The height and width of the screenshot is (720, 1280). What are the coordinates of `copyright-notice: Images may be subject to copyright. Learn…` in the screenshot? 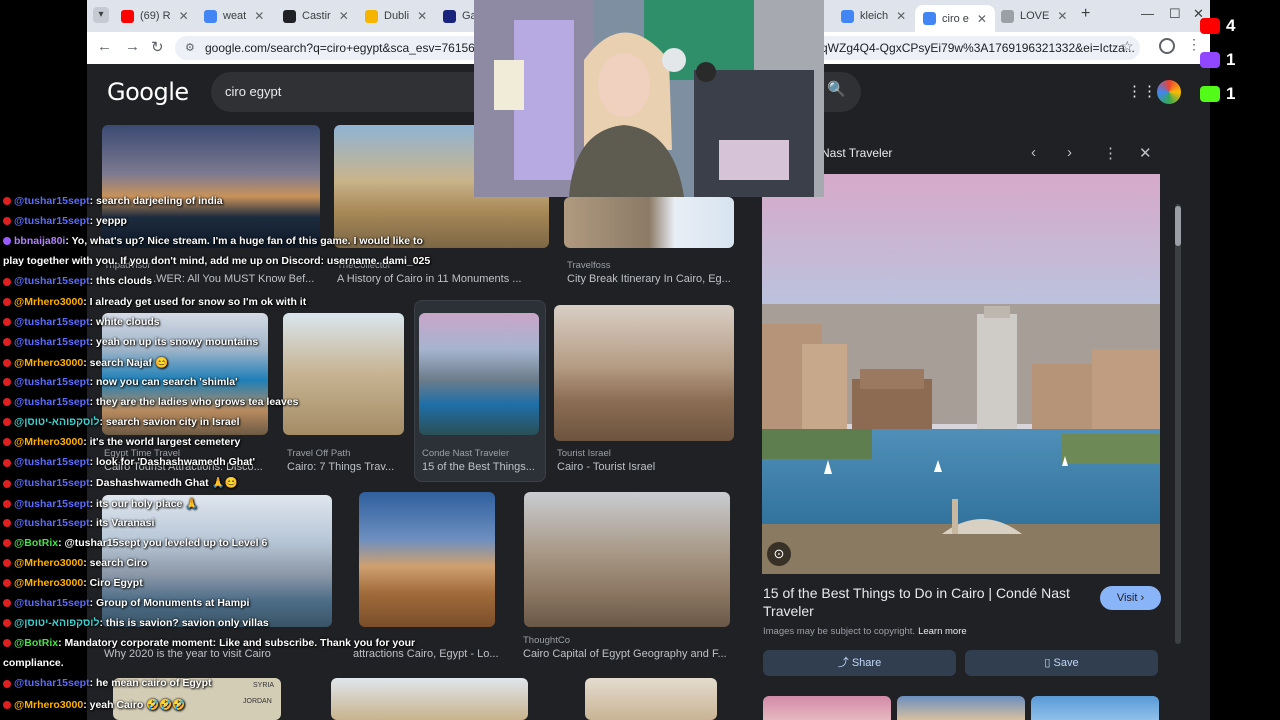 It's located at (865, 631).